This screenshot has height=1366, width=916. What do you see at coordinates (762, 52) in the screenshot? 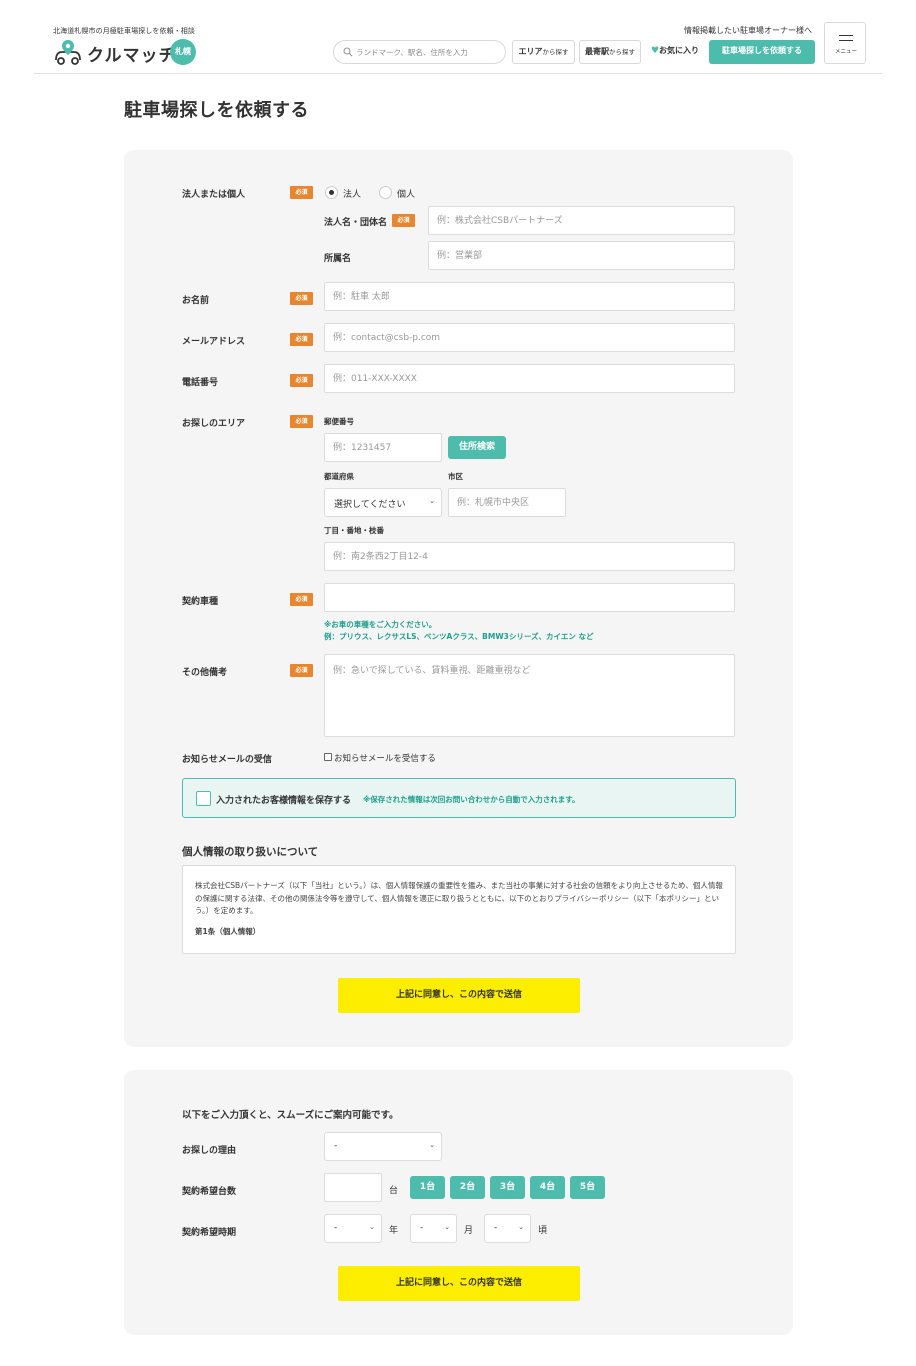
I see `request-search-button: 駐車場探しを依頼する` at bounding box center [762, 52].